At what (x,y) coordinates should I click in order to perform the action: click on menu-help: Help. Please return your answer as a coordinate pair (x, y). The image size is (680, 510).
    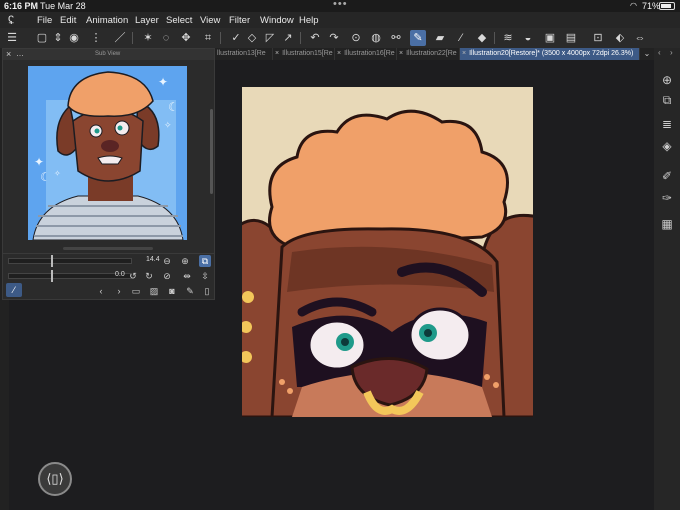
    Looking at the image, I should click on (309, 20).